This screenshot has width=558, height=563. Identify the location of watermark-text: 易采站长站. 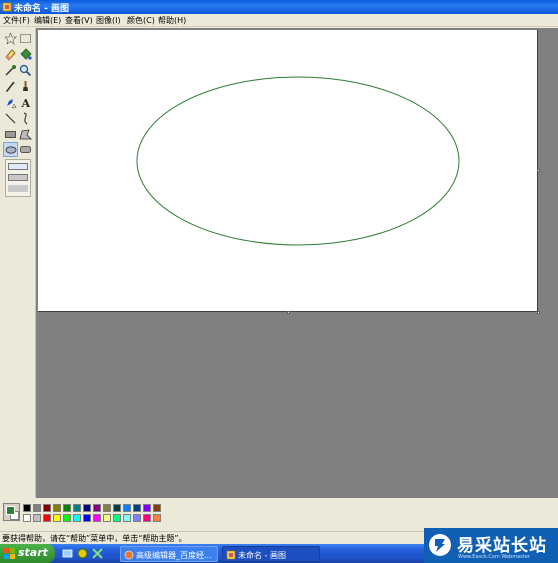
(502, 546).